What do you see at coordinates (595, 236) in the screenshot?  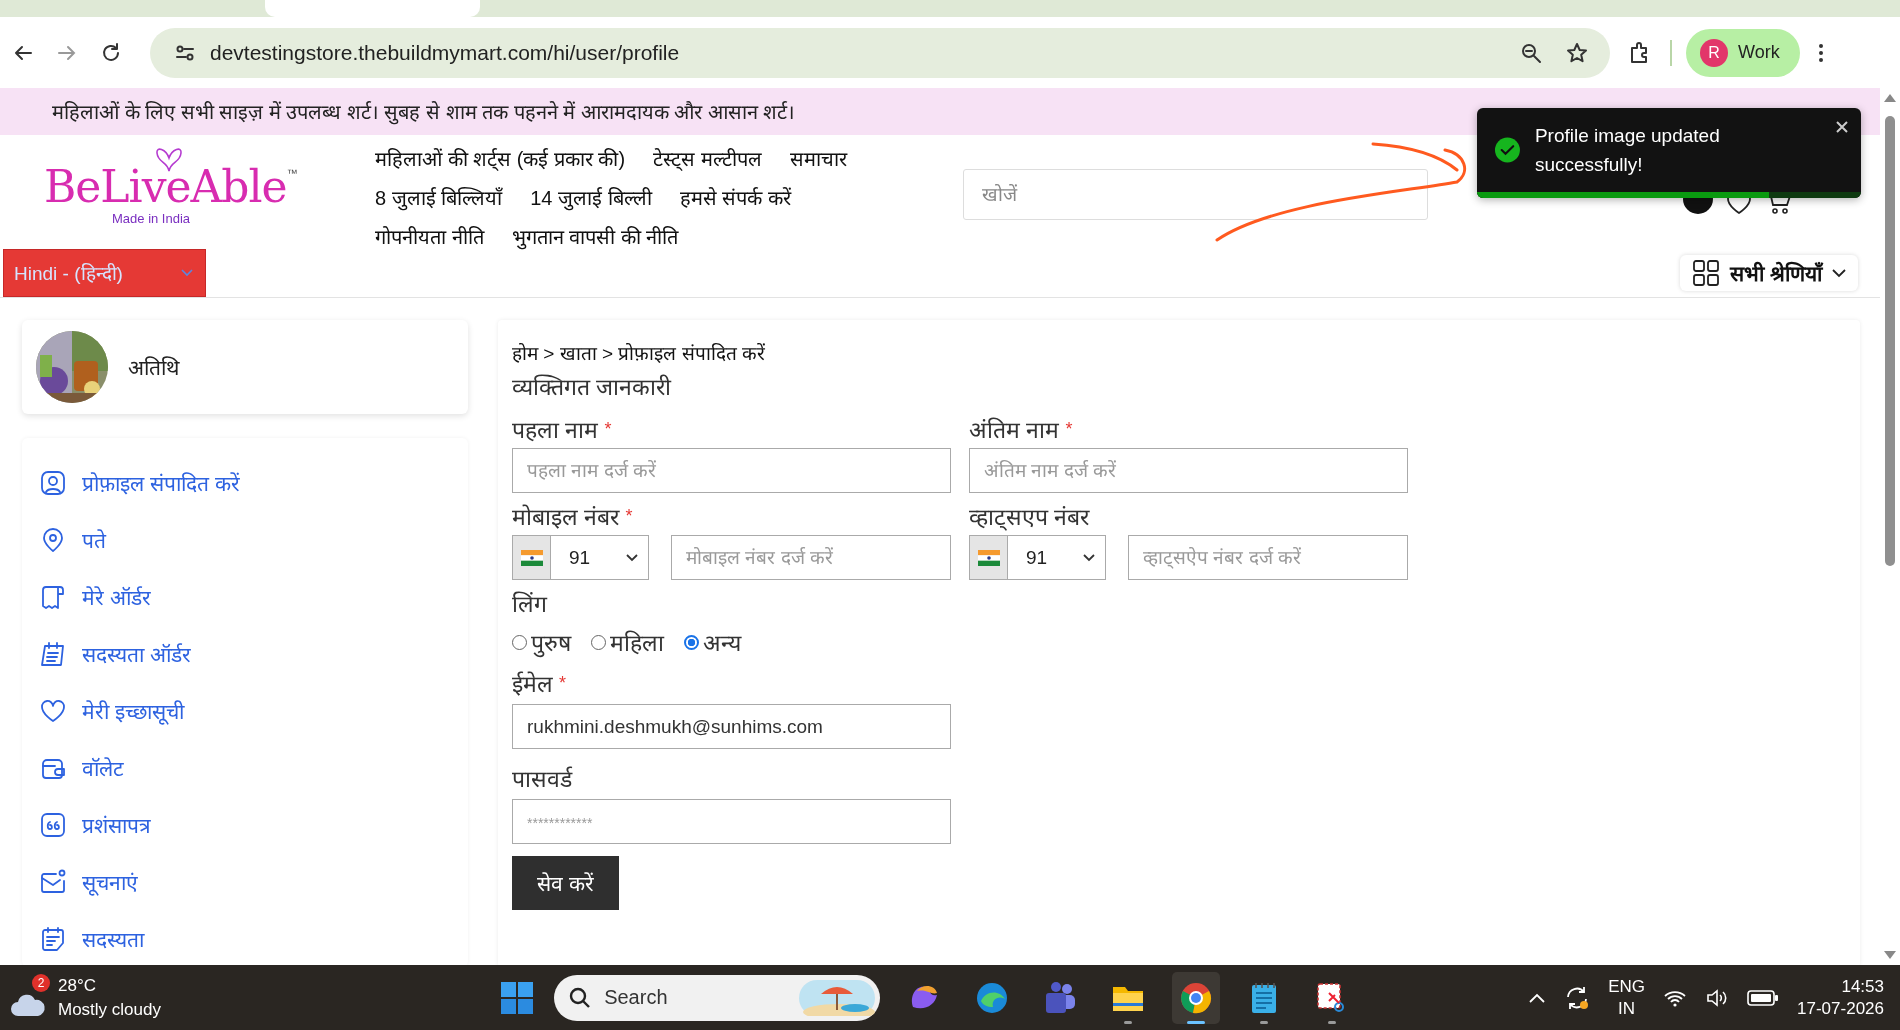 I see `nav-link: भुगतान वापसी की नीति` at bounding box center [595, 236].